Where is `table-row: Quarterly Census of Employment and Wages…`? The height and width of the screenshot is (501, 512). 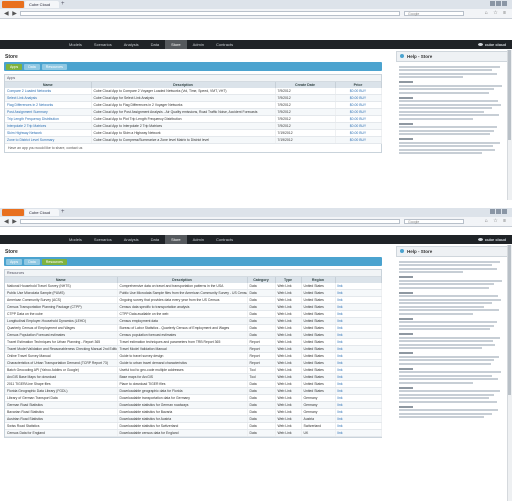 table-row: Quarterly Census of Employment and Wages… is located at coordinates (193, 328).